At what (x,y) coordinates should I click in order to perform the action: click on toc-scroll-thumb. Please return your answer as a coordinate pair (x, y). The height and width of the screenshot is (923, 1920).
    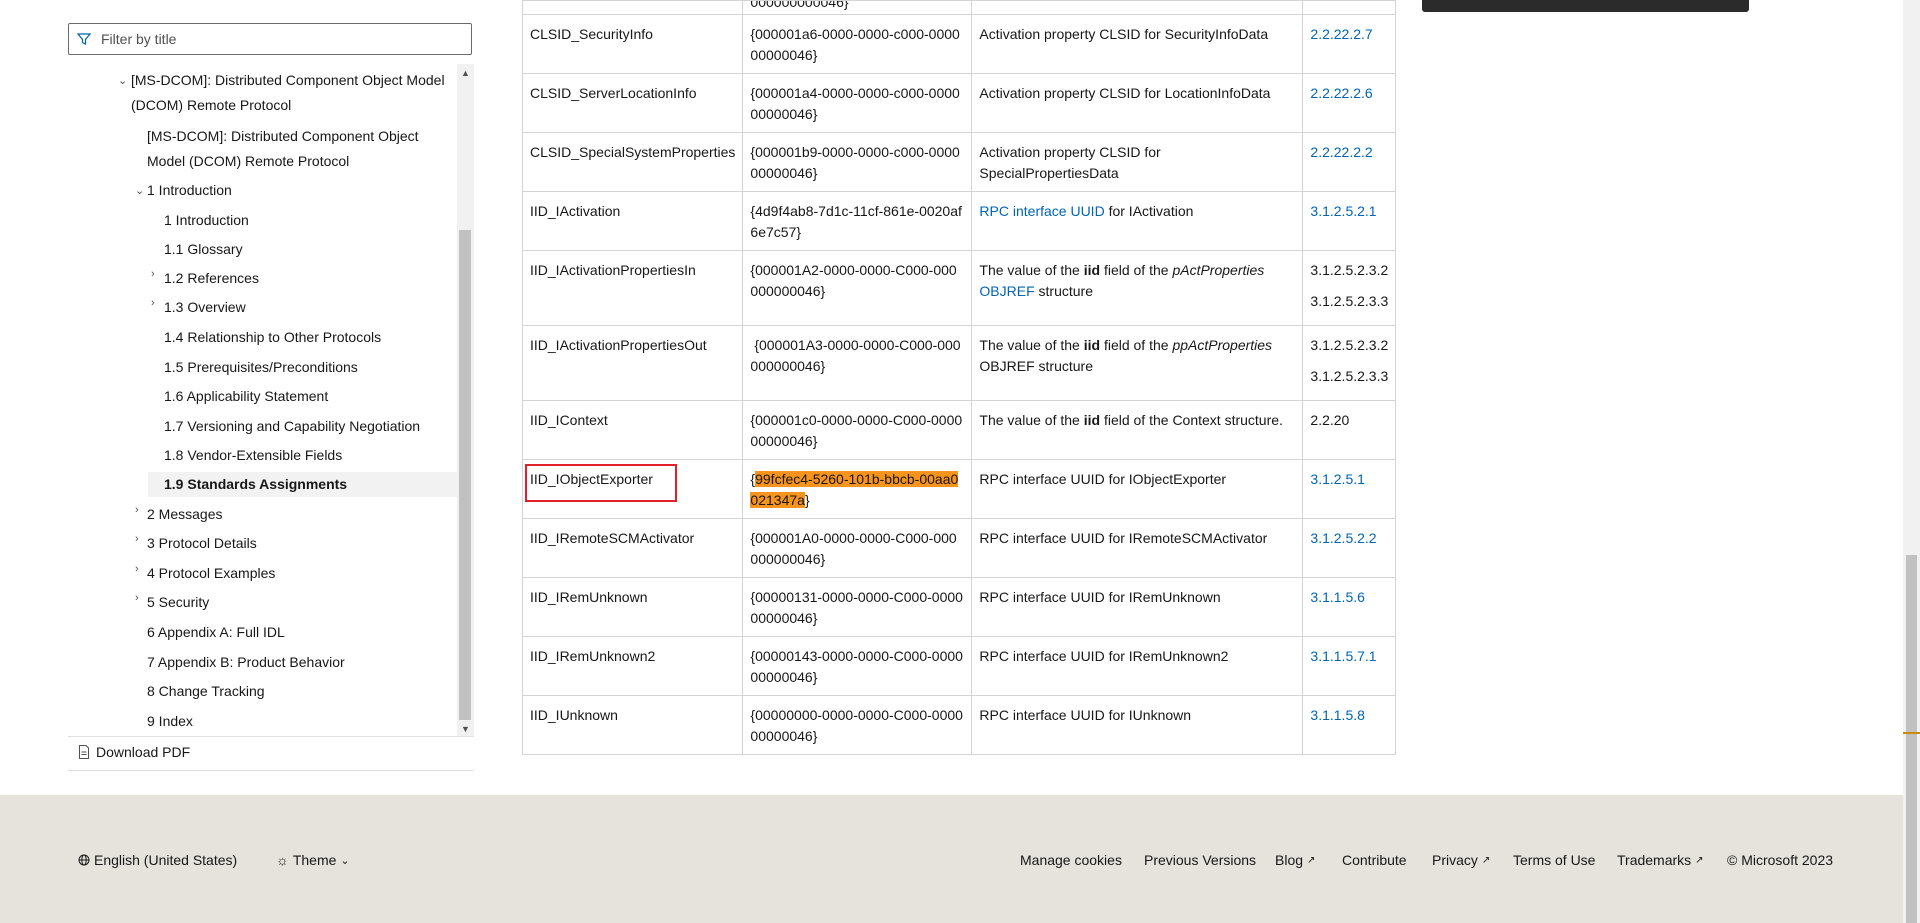
    Looking at the image, I should click on (465, 475).